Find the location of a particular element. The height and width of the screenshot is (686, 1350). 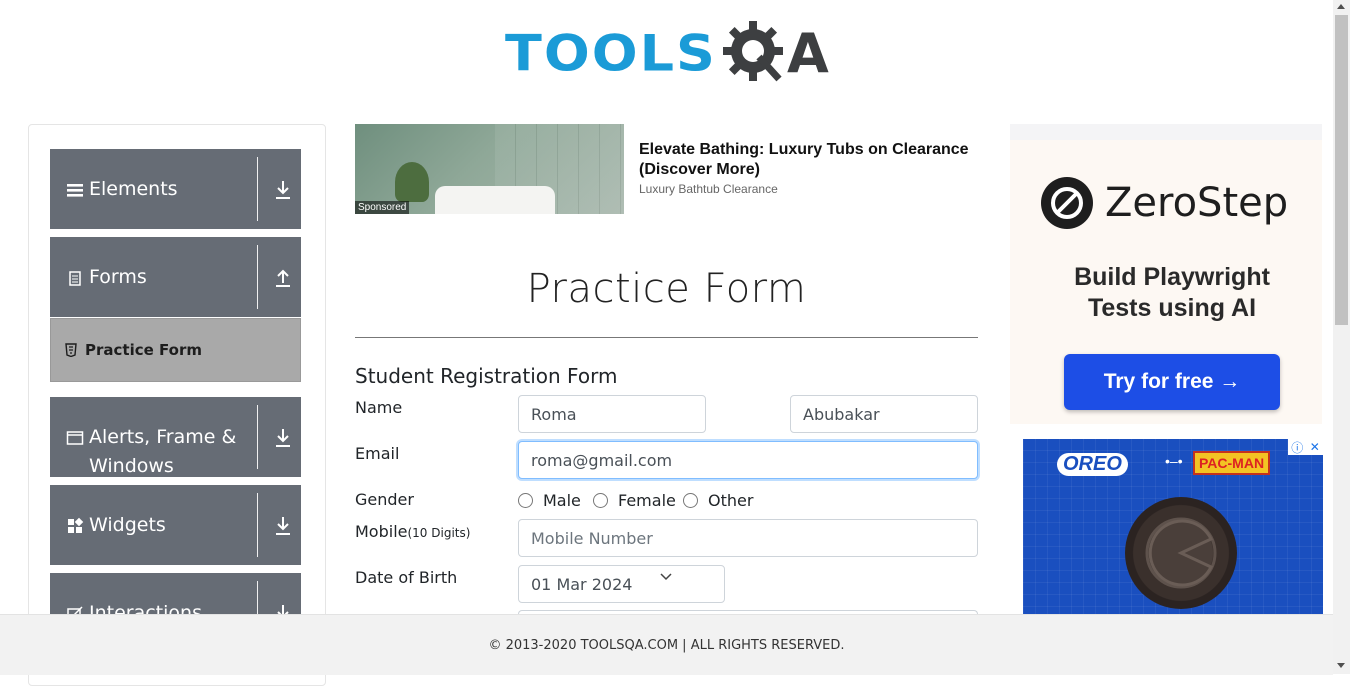

gender-label: Gender is located at coordinates (384, 499).